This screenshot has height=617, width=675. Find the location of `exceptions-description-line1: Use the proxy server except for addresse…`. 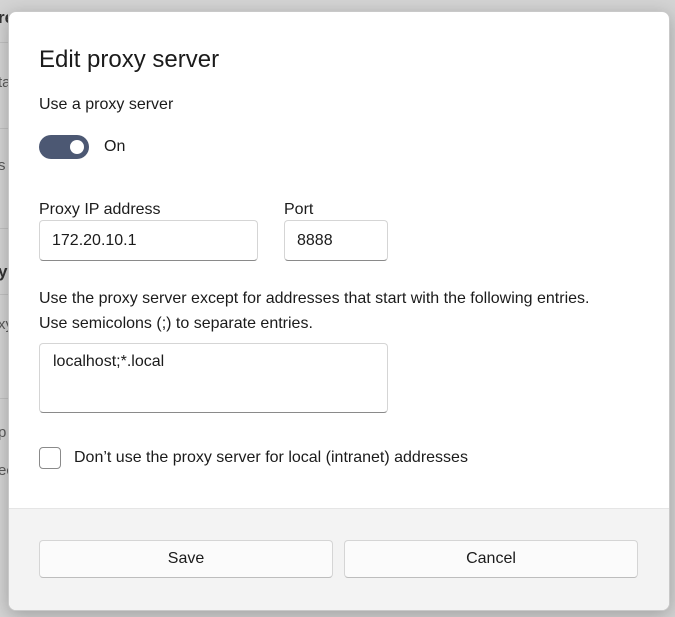

exceptions-description-line1: Use the proxy server except for addresse… is located at coordinates (314, 298).